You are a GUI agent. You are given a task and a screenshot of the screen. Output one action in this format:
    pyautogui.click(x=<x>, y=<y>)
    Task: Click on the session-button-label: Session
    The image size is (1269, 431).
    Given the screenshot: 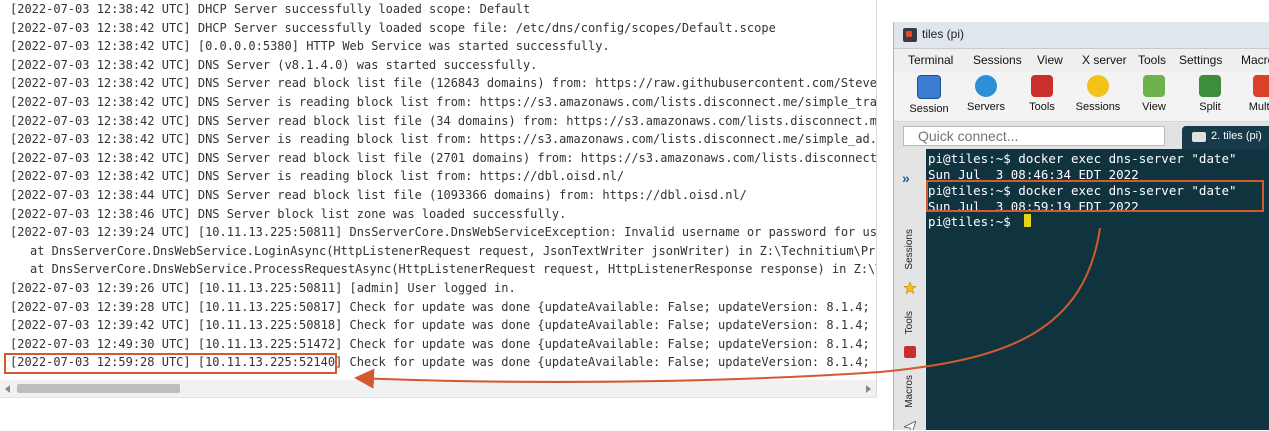 What is the action you would take?
    pyautogui.click(x=929, y=109)
    